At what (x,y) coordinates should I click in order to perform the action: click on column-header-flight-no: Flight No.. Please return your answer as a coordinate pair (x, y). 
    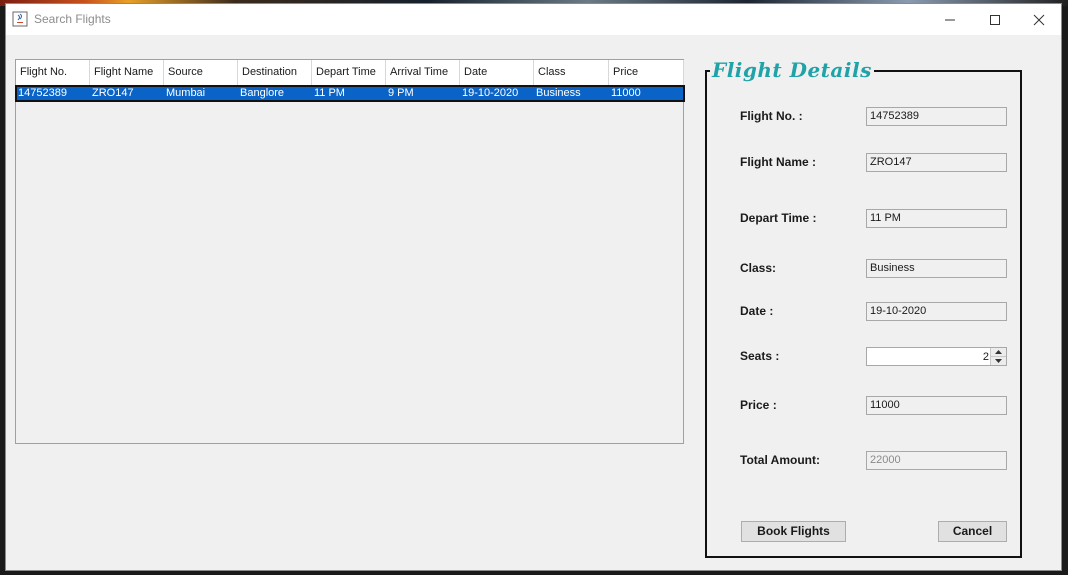
    Looking at the image, I should click on (53, 72).